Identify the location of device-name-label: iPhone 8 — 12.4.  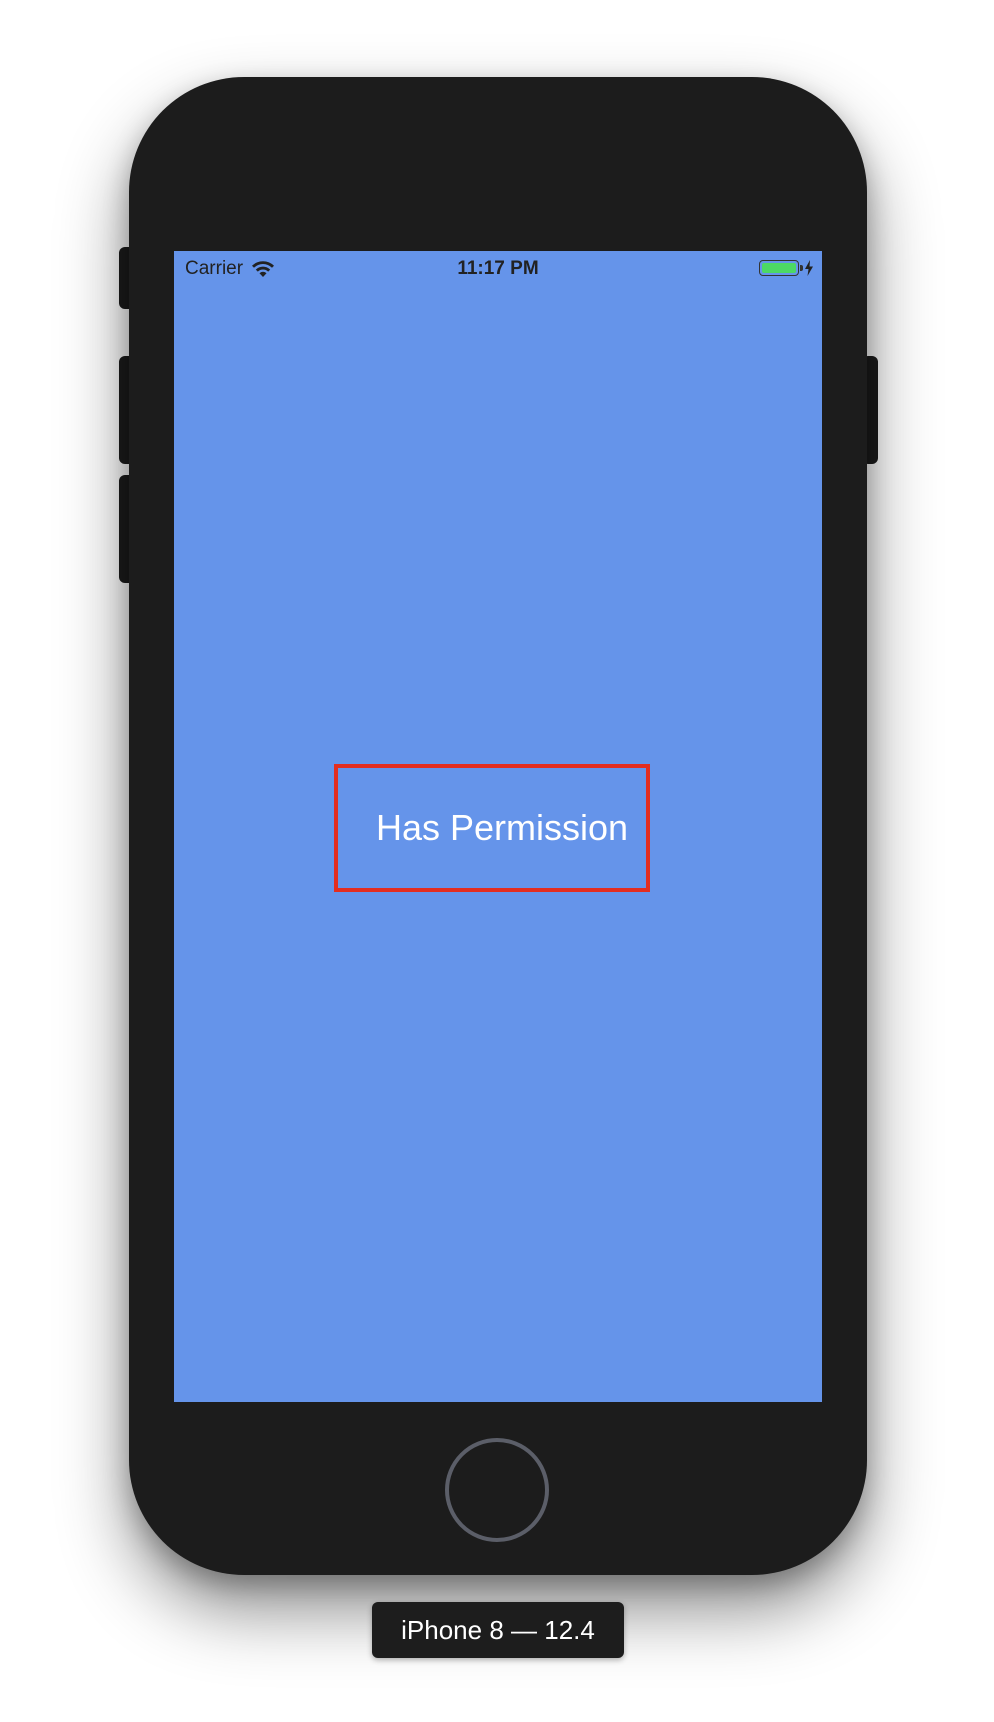
(498, 1630).